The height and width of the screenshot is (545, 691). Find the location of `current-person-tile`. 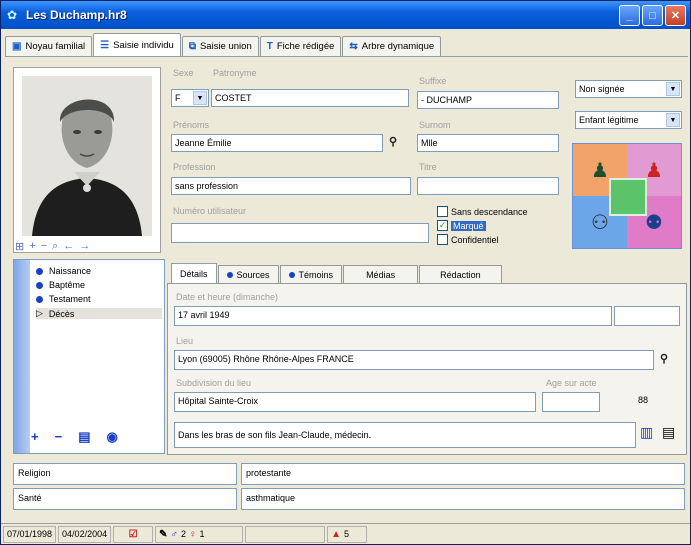

current-person-tile is located at coordinates (628, 197).